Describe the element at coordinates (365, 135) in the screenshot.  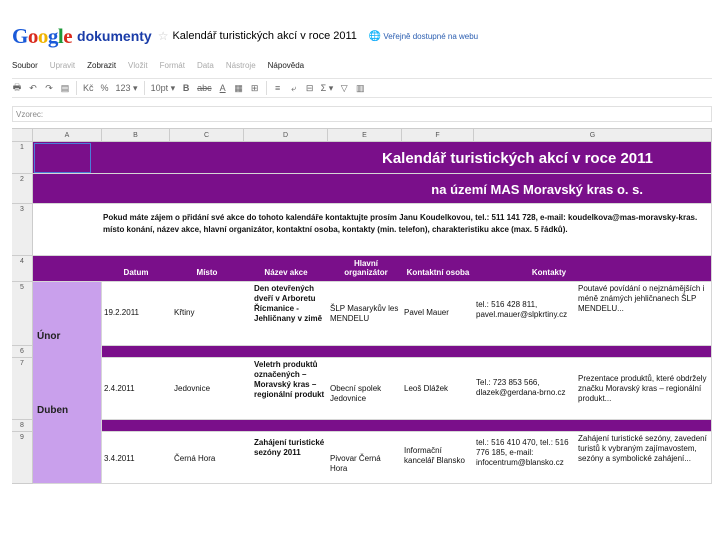
I see `column-header-e: E` at that location.